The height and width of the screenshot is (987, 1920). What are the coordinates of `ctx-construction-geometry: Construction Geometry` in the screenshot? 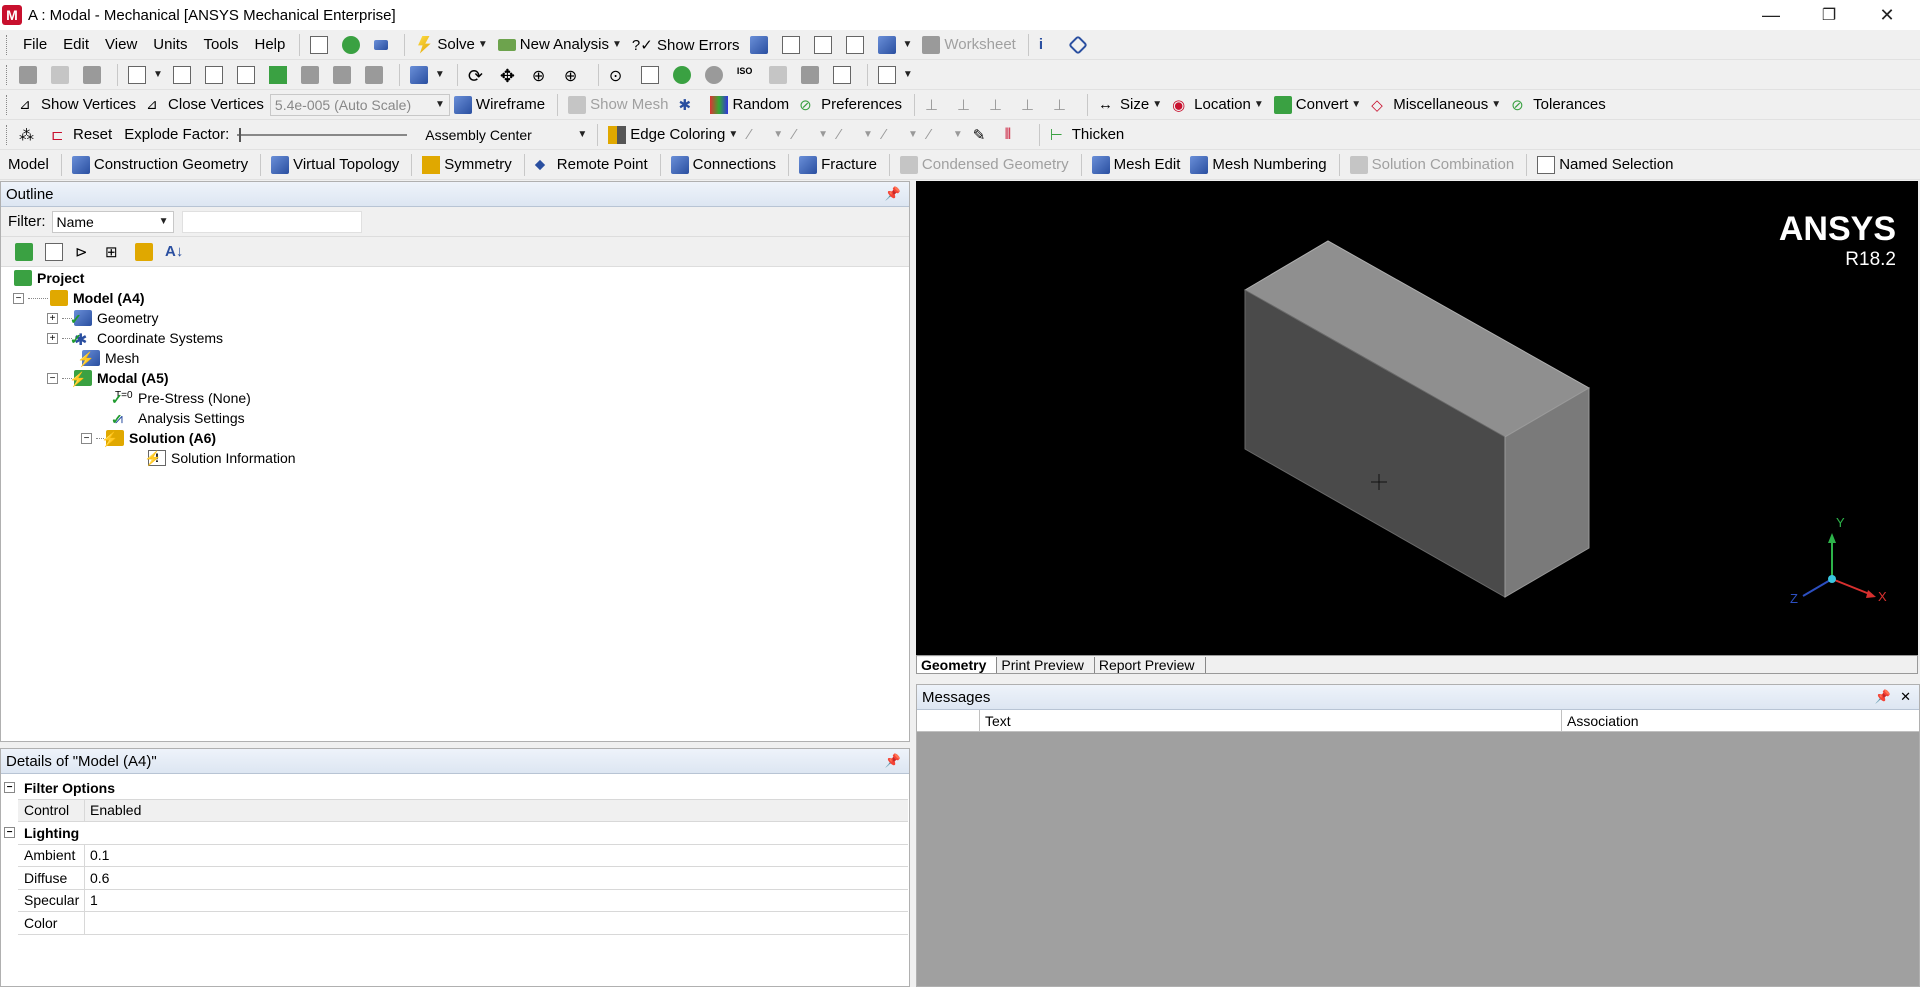 It's located at (160, 165).